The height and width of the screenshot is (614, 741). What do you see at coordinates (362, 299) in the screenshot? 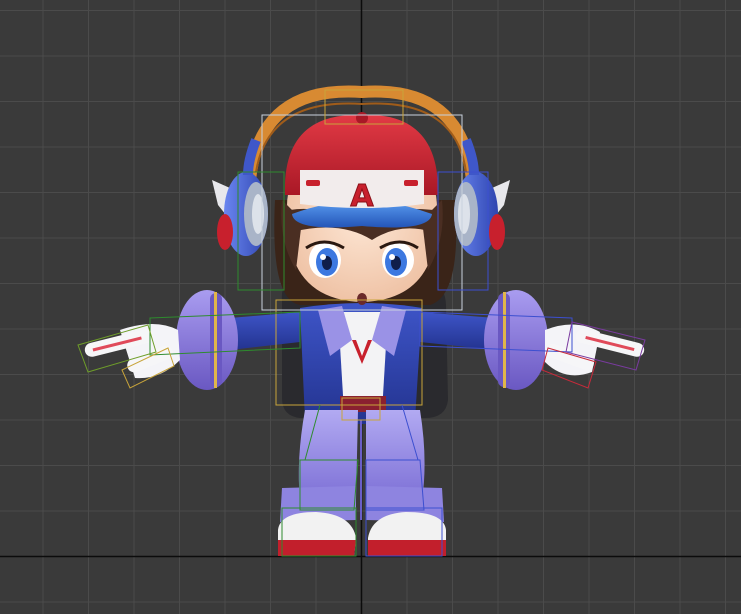
I see `mouth` at bounding box center [362, 299].